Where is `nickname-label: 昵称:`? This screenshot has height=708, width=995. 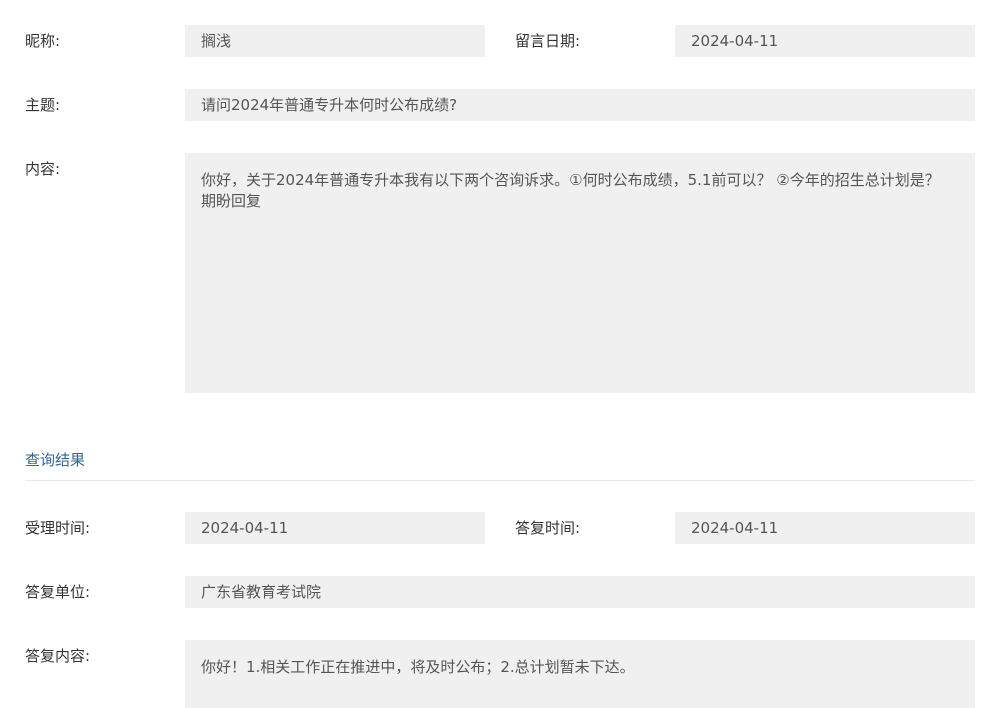
nickname-label: 昵称: is located at coordinates (43, 41).